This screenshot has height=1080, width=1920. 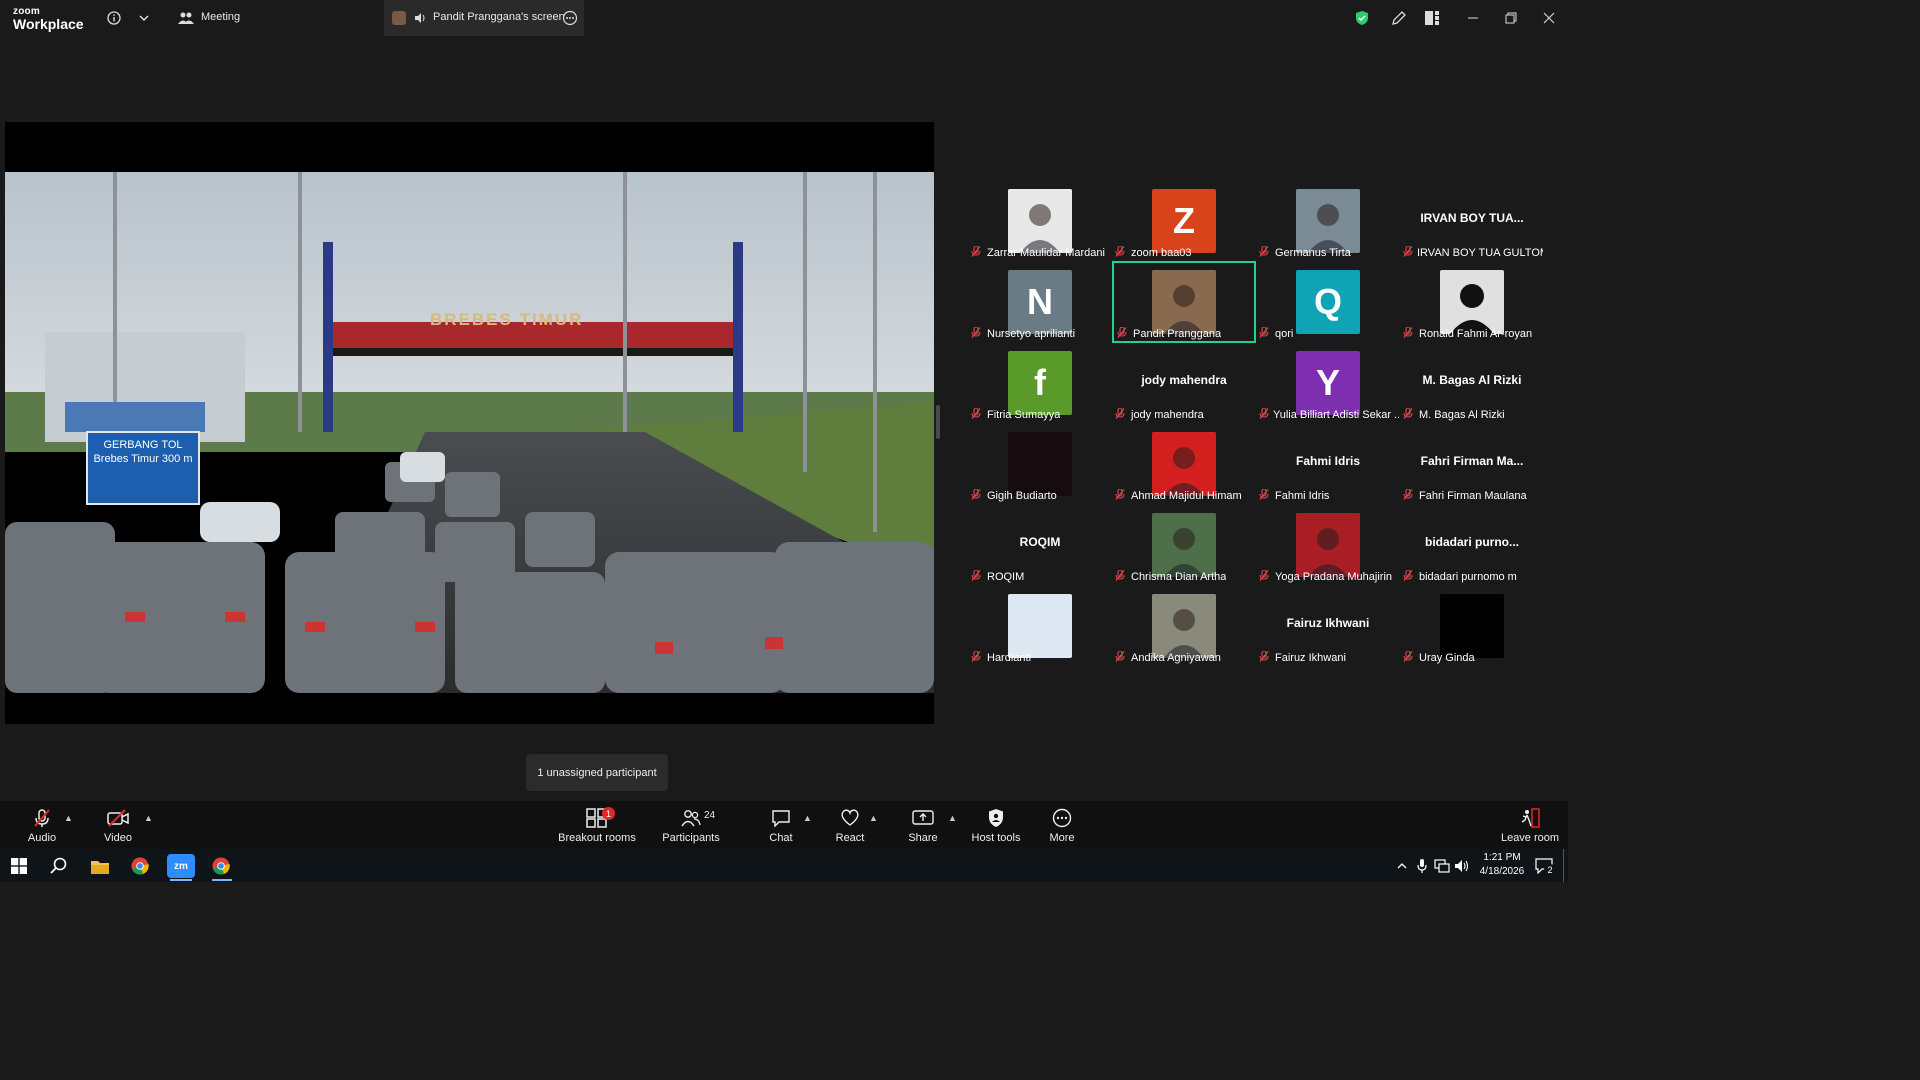 I want to click on participant-tile: f Fitria Sumayya, so click(x=1040, y=390).